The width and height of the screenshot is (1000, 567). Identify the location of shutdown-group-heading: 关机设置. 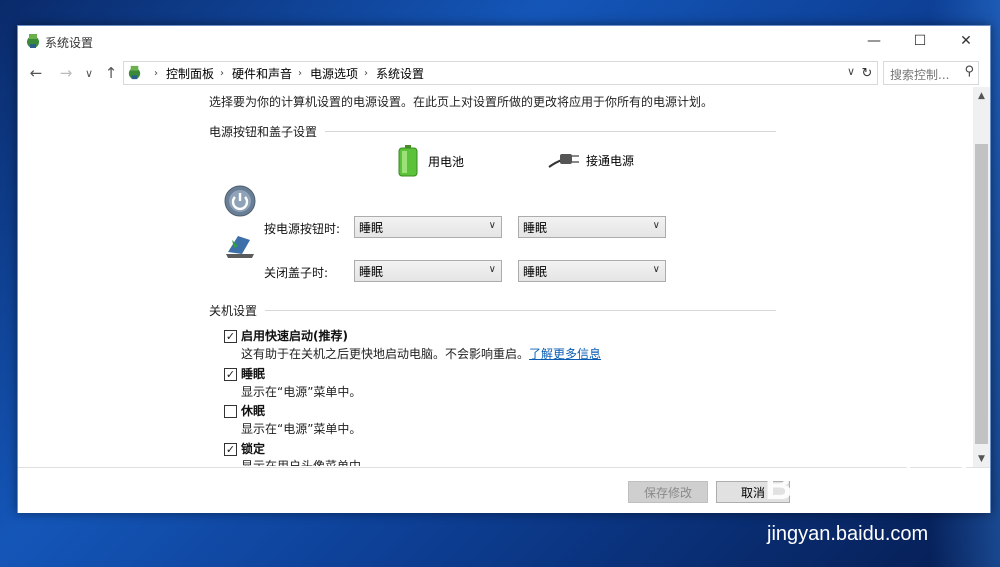
(493, 310).